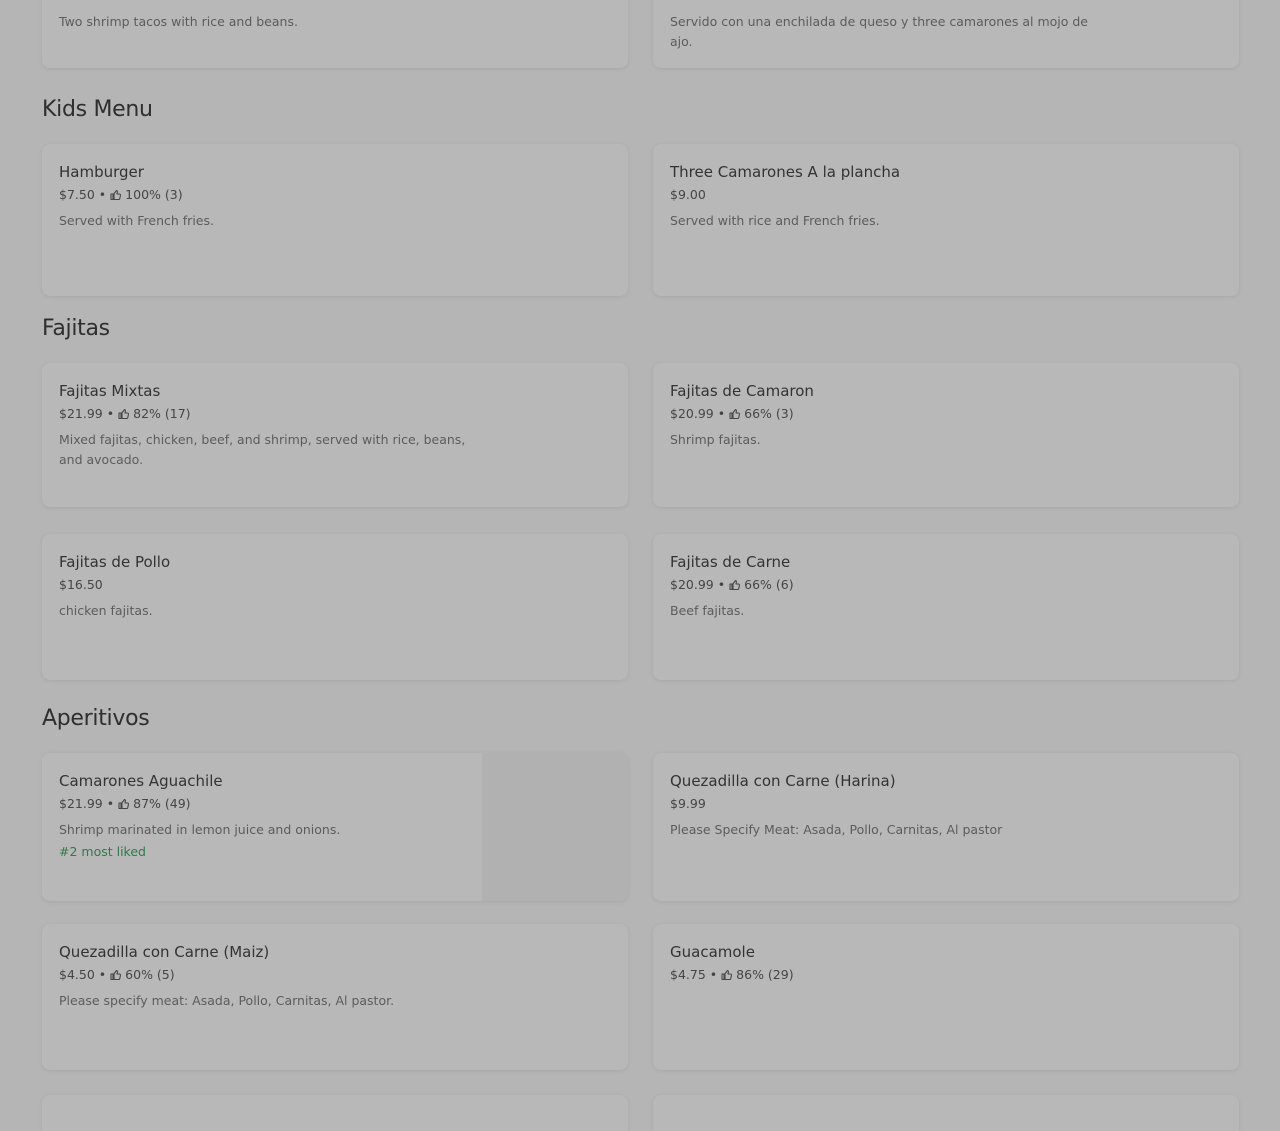  Describe the element at coordinates (946, 975) in the screenshot. I see `item-meta: $4.75 • 86% (29)` at that location.